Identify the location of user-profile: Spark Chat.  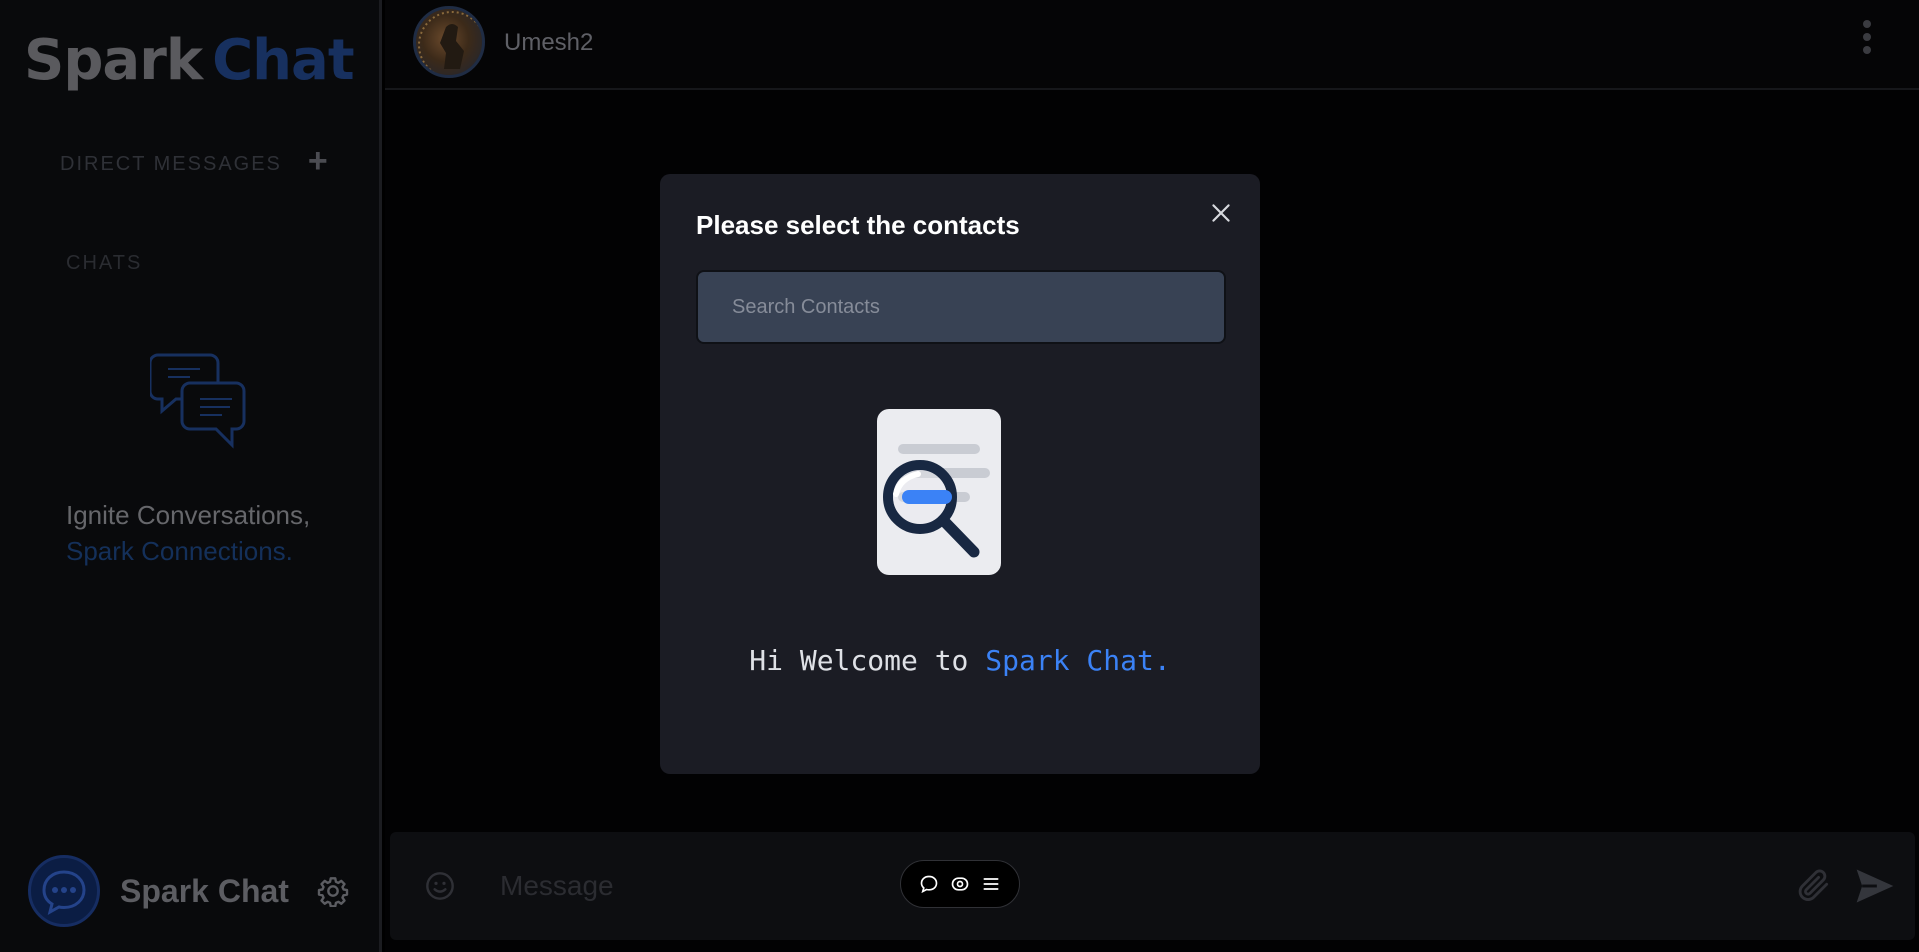
(188, 891).